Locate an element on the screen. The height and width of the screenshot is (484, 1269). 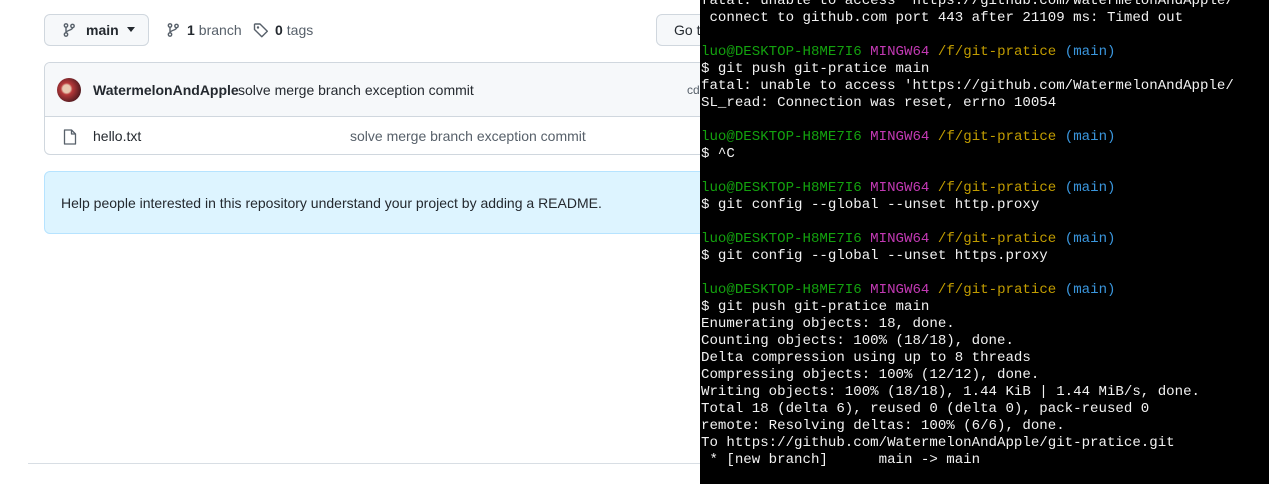
branch-select-button: main is located at coordinates (96, 30).